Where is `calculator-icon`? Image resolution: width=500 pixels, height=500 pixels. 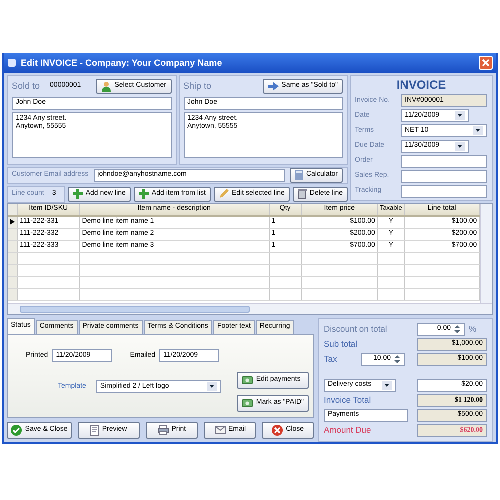 calculator-icon is located at coordinates (299, 175).